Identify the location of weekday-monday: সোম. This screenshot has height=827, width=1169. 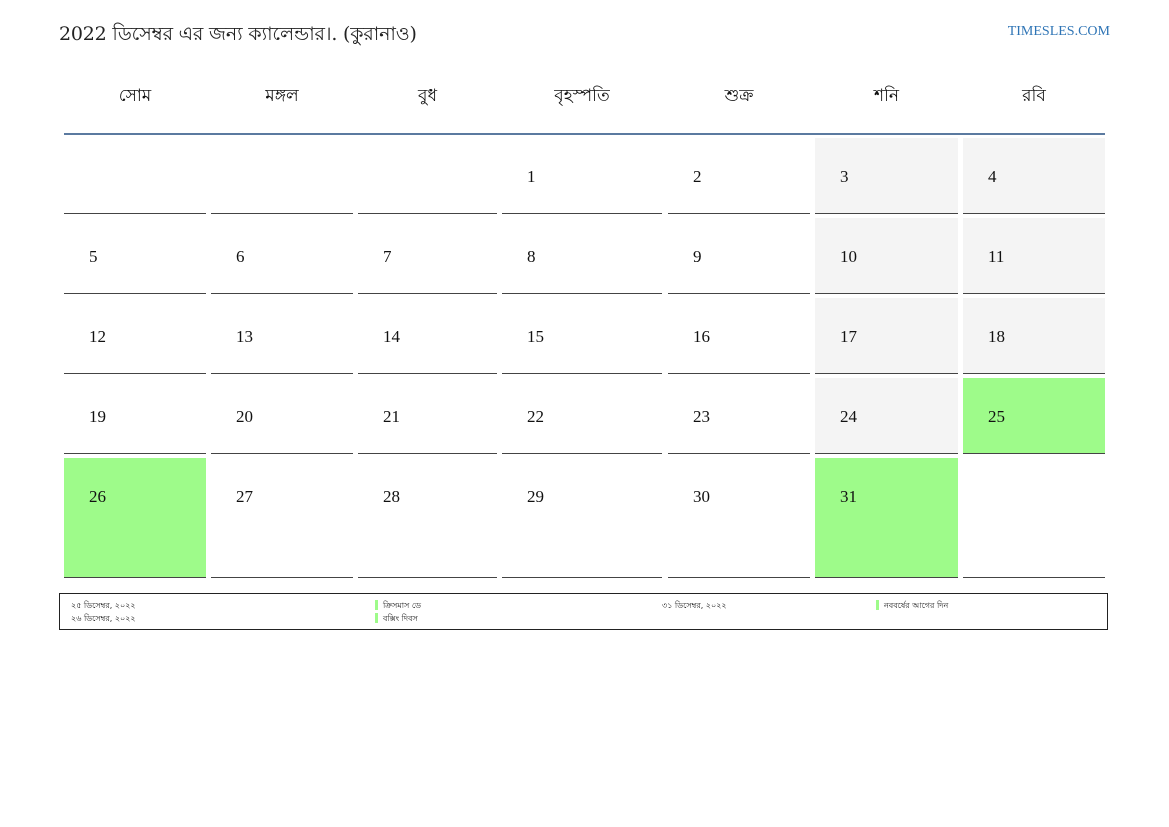
(135, 95).